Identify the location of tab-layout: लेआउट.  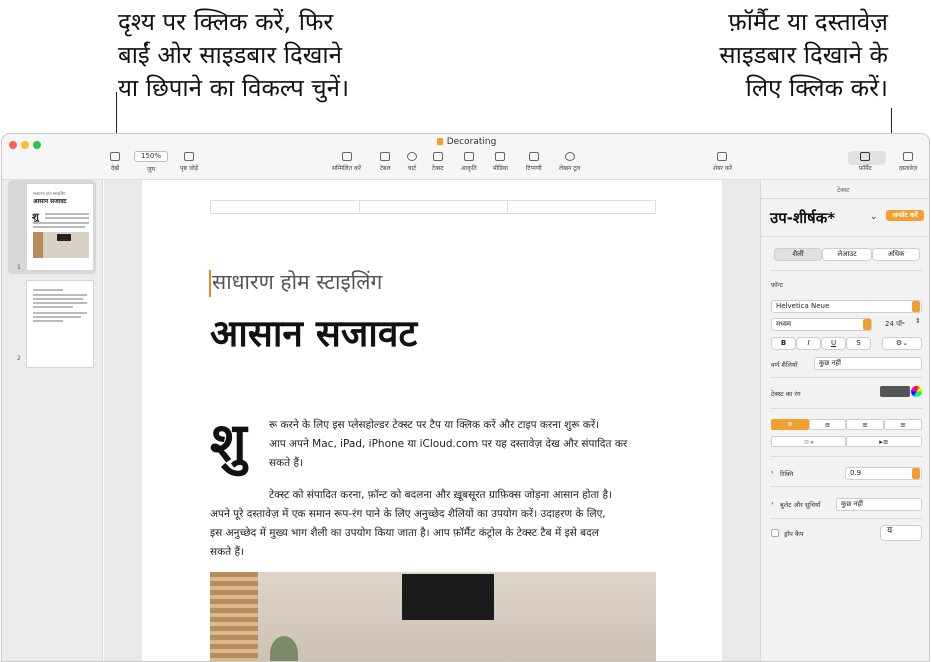
(847, 254).